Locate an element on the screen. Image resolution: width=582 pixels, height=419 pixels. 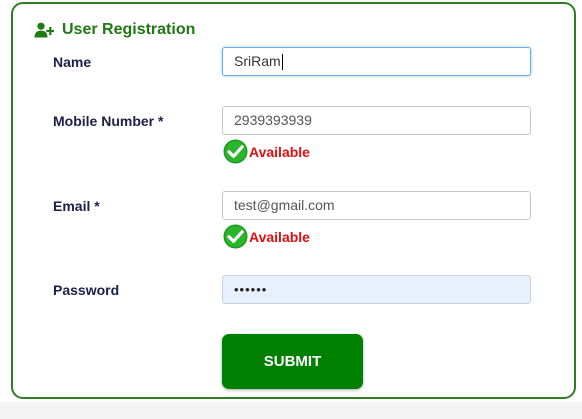
text-caret is located at coordinates (282, 62).